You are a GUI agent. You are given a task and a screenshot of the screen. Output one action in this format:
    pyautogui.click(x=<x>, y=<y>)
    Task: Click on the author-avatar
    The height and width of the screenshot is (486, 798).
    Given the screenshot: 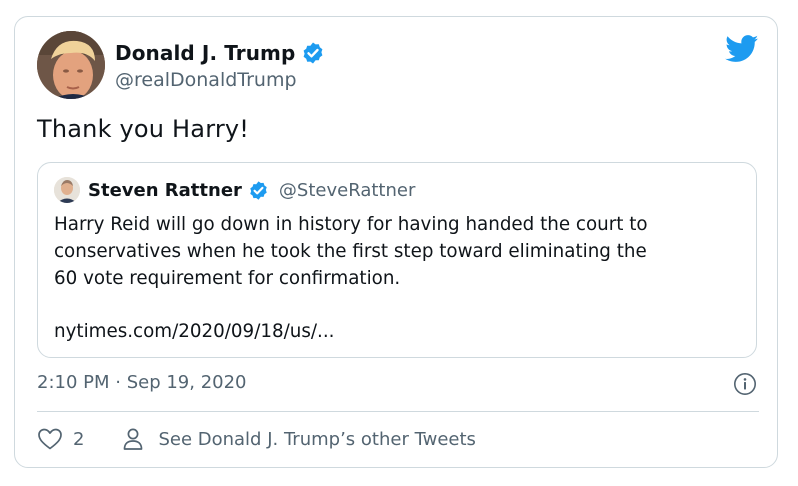 What is the action you would take?
    pyautogui.click(x=71, y=65)
    